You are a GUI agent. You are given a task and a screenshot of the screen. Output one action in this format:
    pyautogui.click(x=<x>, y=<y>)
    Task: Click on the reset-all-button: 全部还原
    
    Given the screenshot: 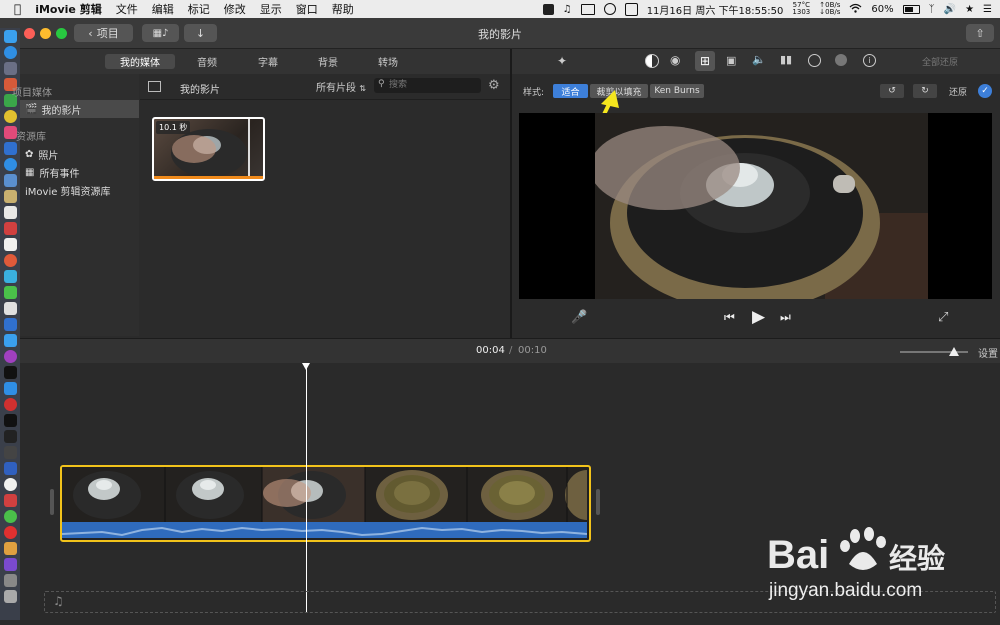 What is the action you would take?
    pyautogui.click(x=940, y=61)
    